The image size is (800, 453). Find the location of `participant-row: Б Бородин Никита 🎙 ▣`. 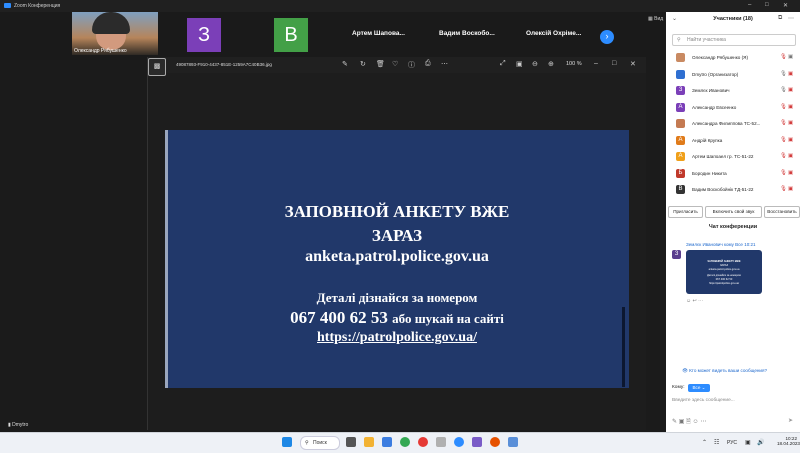

participant-row: Б Бородин Никита 🎙 ▣ is located at coordinates (734, 174).